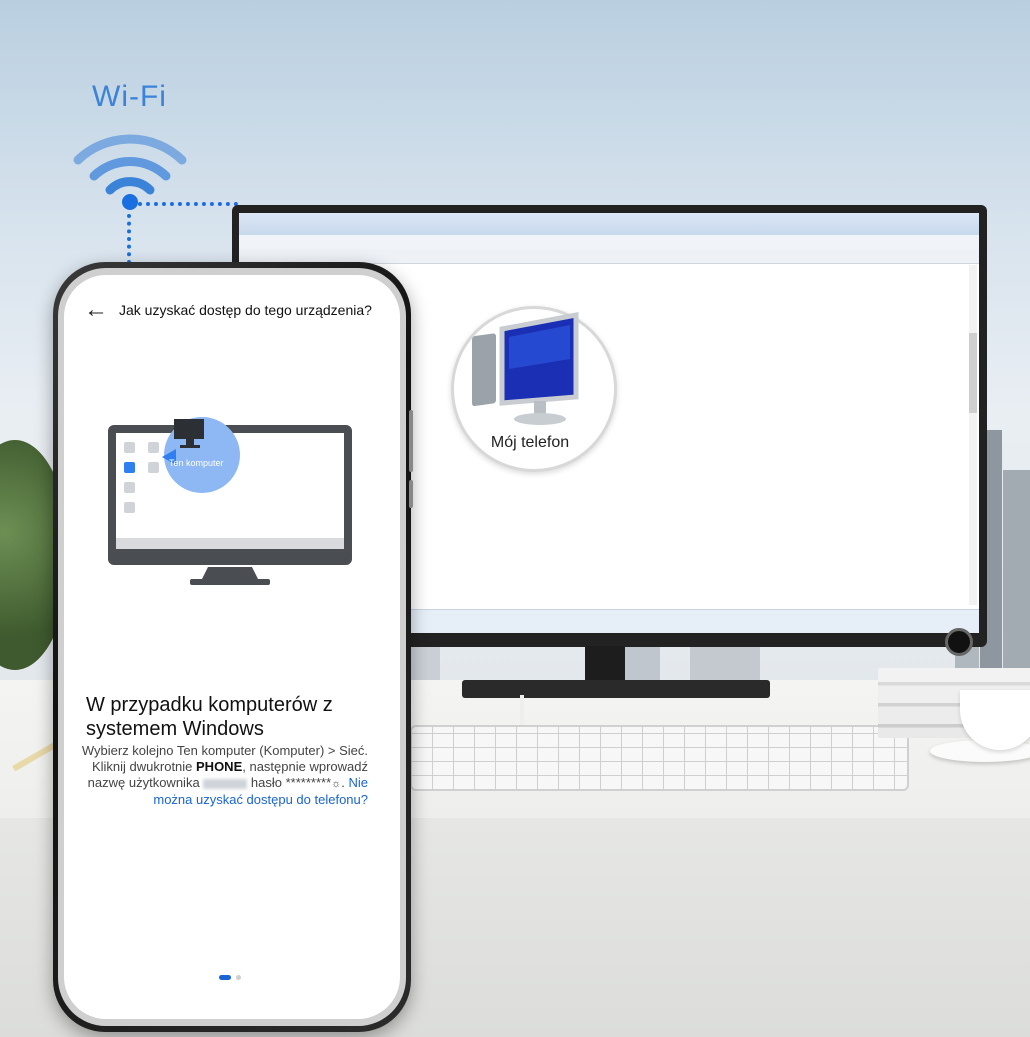  Describe the element at coordinates (129, 239) in the screenshot. I see `wifi-connection-line-vertical` at that location.